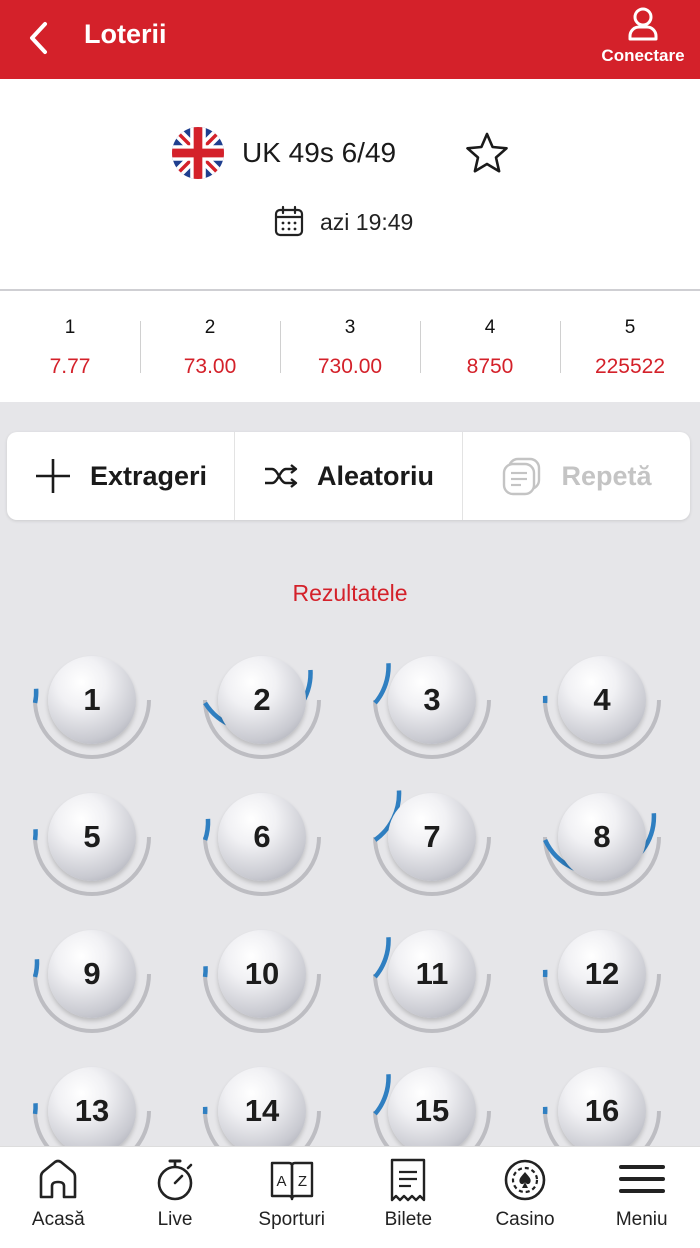  Describe the element at coordinates (291, 1219) in the screenshot. I see `nav-label: Sporturi` at that location.